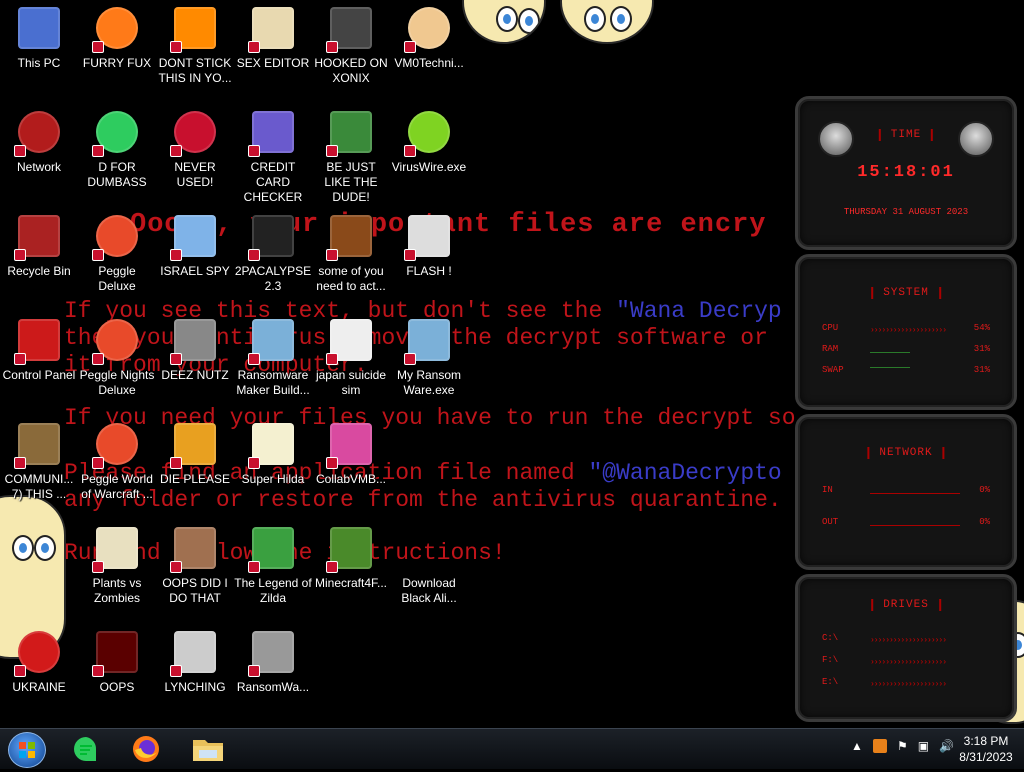 The width and height of the screenshot is (1024, 772). I want to click on network-gadget: NETWORK IN 0% OUT 0%, so click(906, 492).